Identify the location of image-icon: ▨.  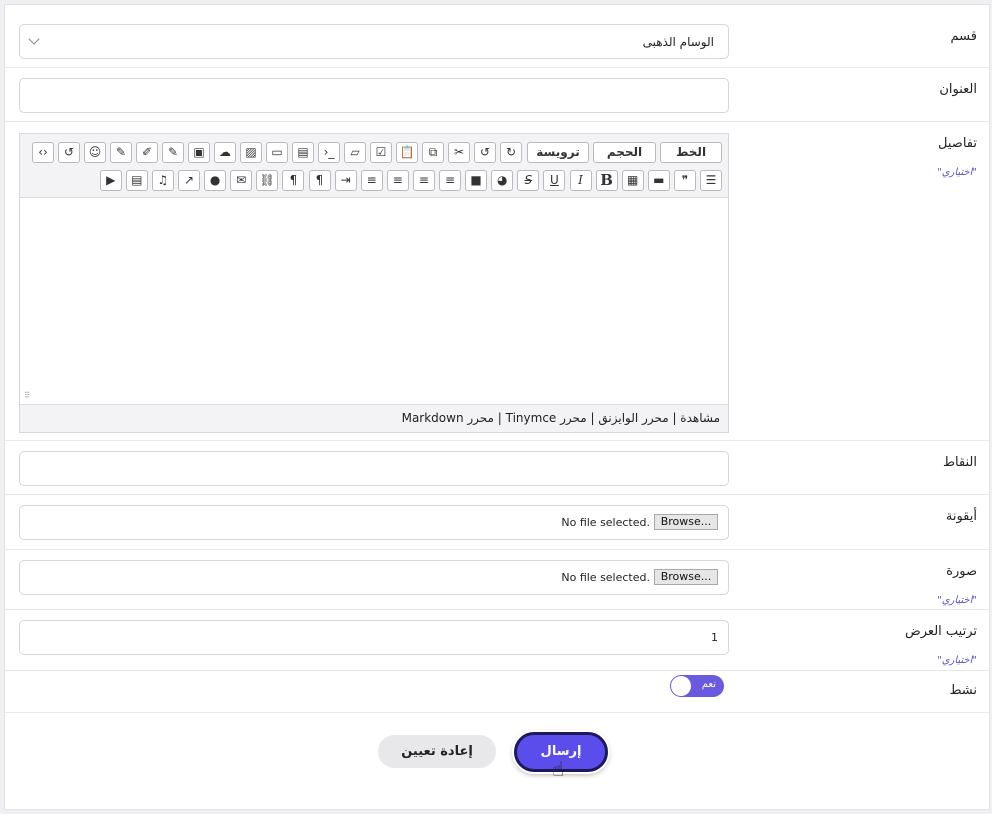
(251, 152).